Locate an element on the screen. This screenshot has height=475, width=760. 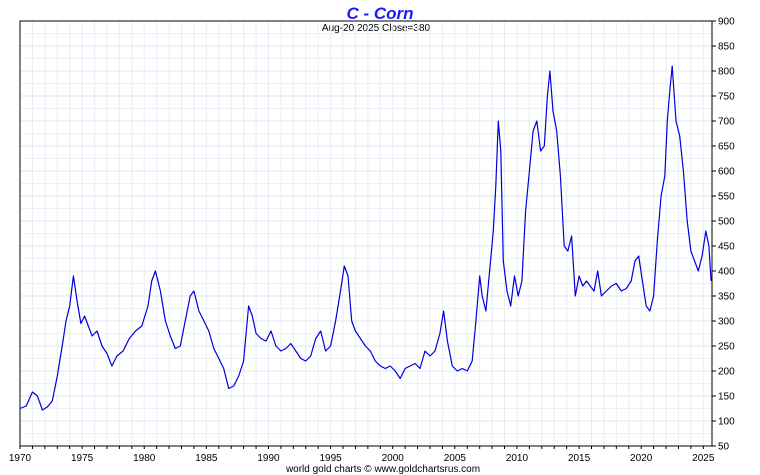
x-tick-label: 2000 is located at coordinates (393, 458).